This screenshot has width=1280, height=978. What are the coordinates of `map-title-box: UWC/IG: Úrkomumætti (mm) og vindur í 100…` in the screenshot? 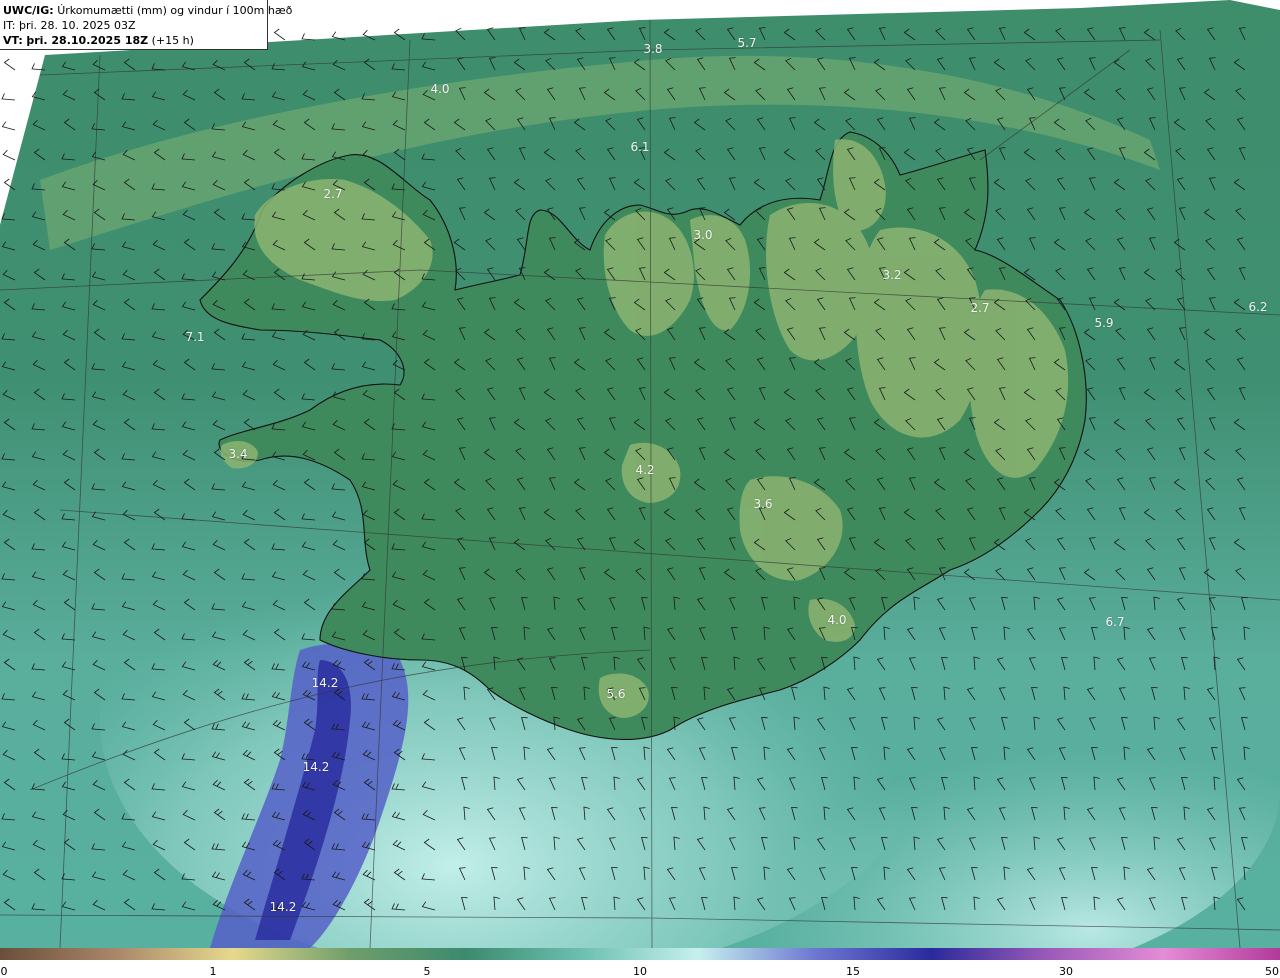 It's located at (146, 25).